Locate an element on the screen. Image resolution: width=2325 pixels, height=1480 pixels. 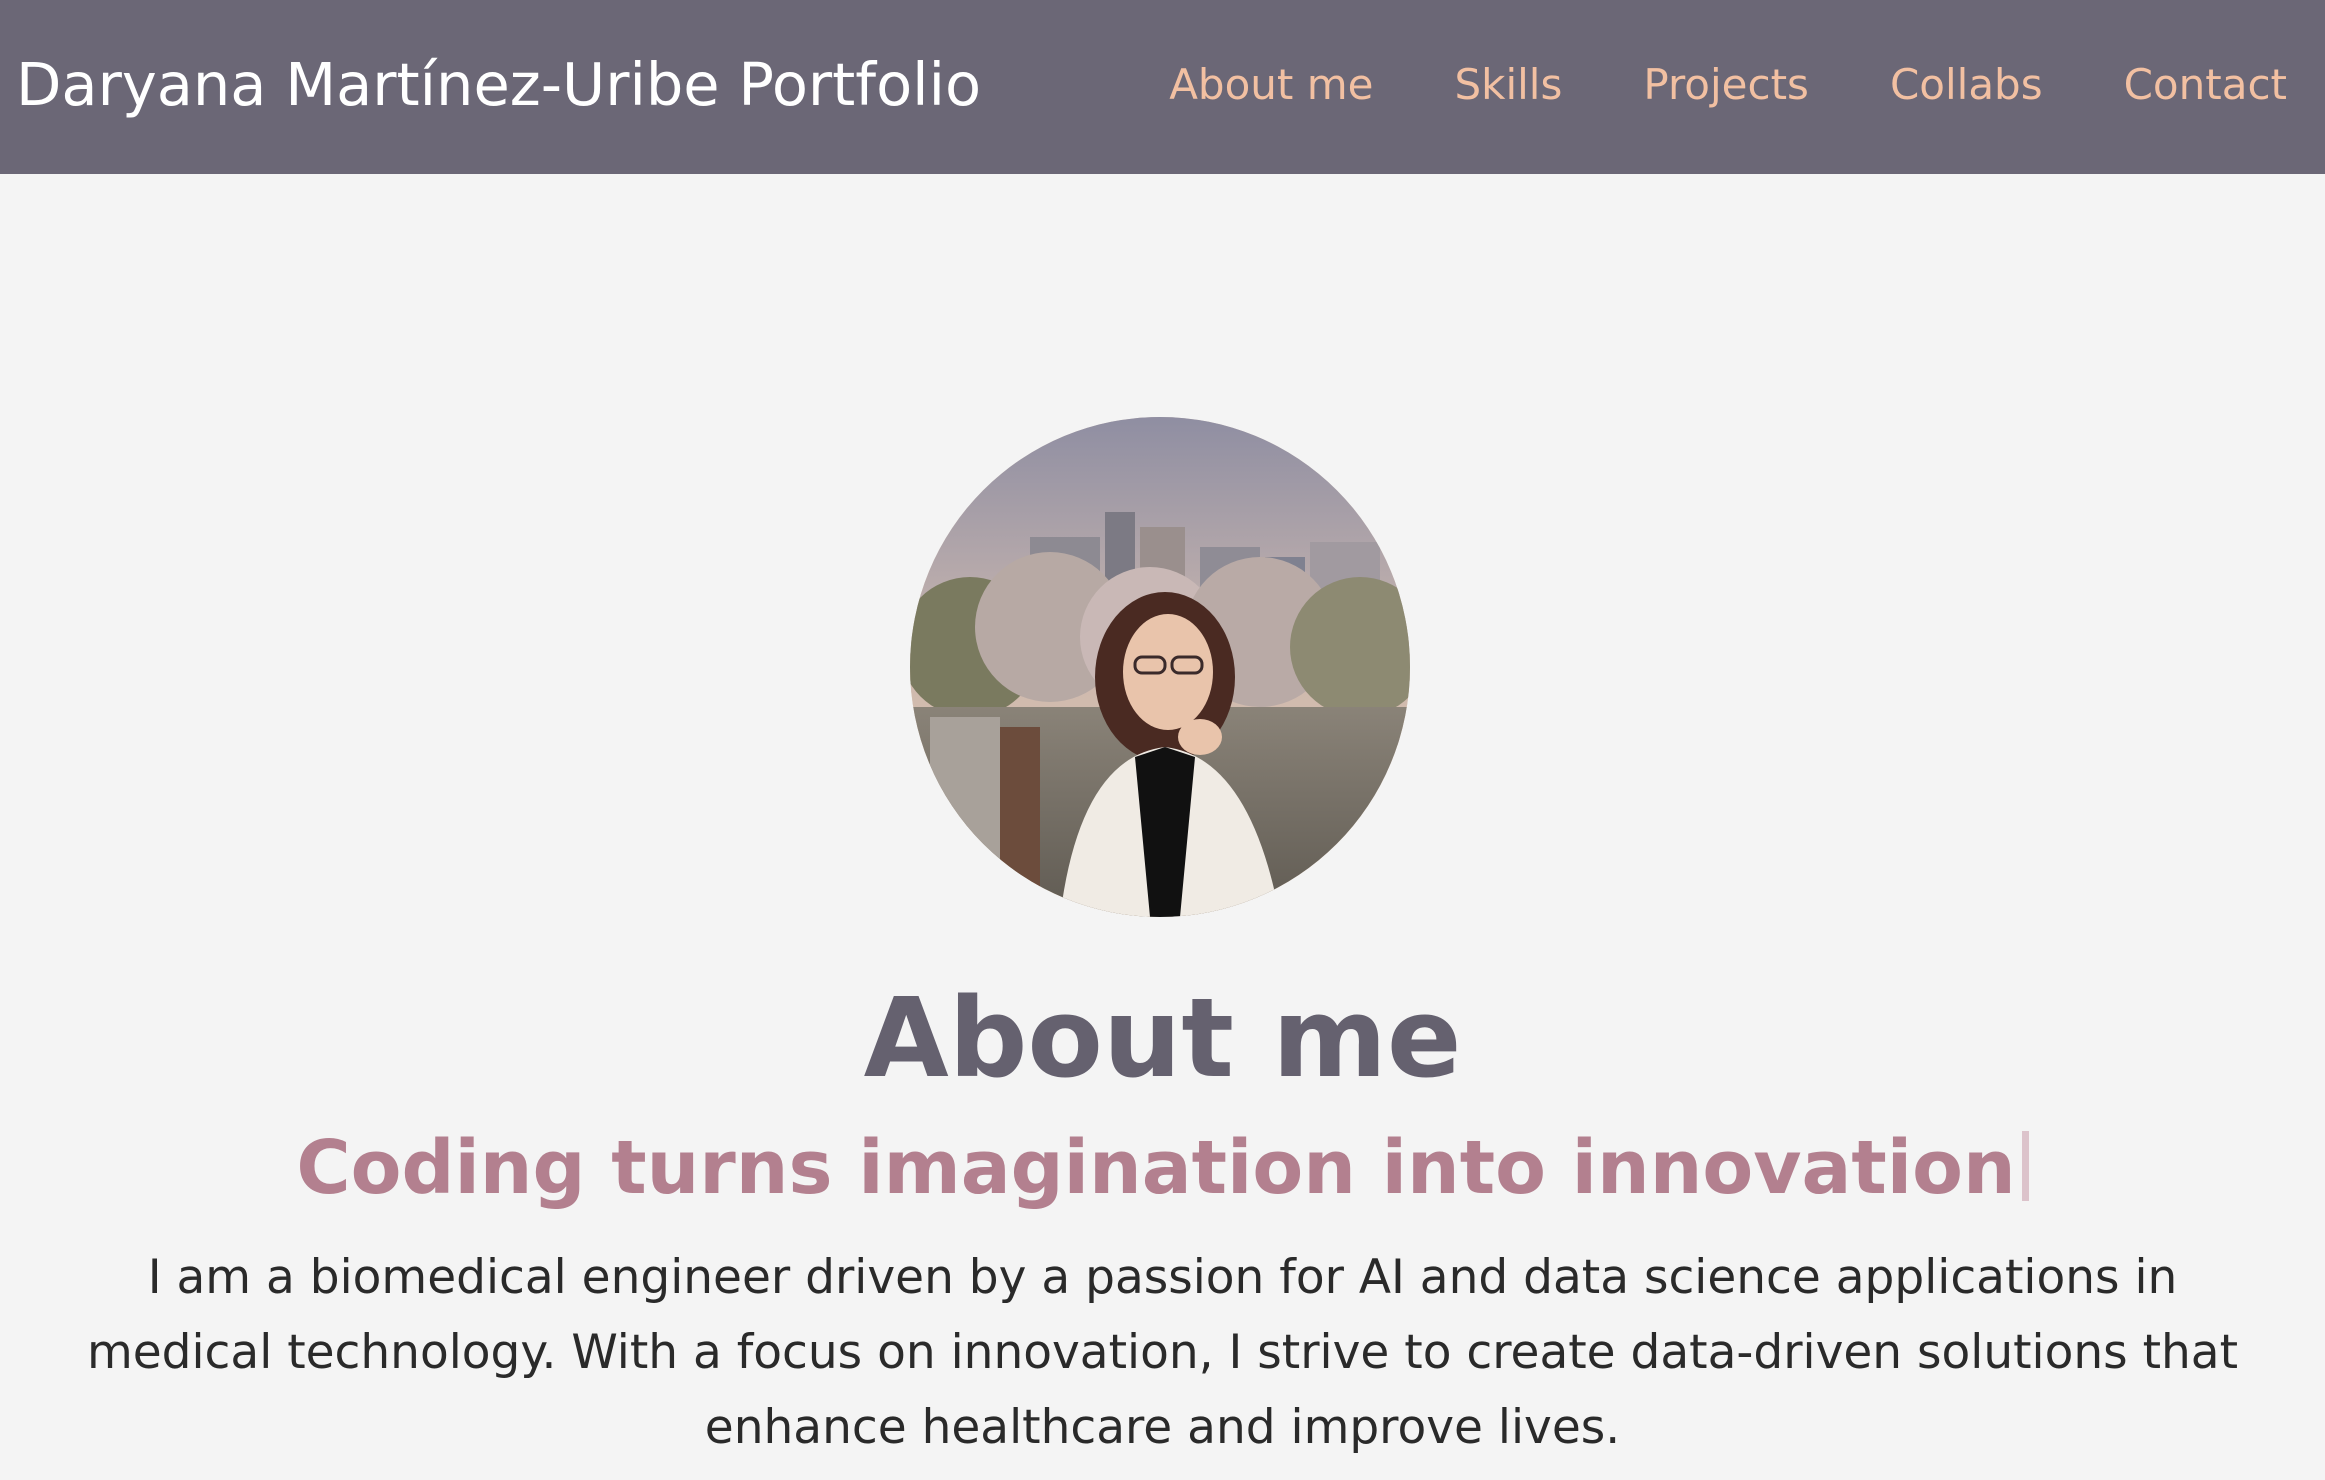
main-nav: About me Skills Projects Collabs Contact is located at coordinates (1728, 85).